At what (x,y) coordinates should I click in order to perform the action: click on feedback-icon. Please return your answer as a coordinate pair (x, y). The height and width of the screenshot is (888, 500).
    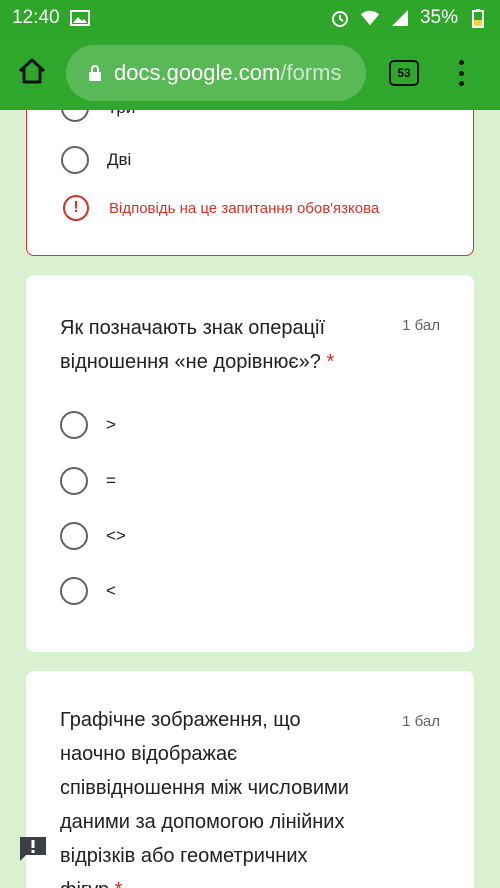
    Looking at the image, I should click on (33, 851).